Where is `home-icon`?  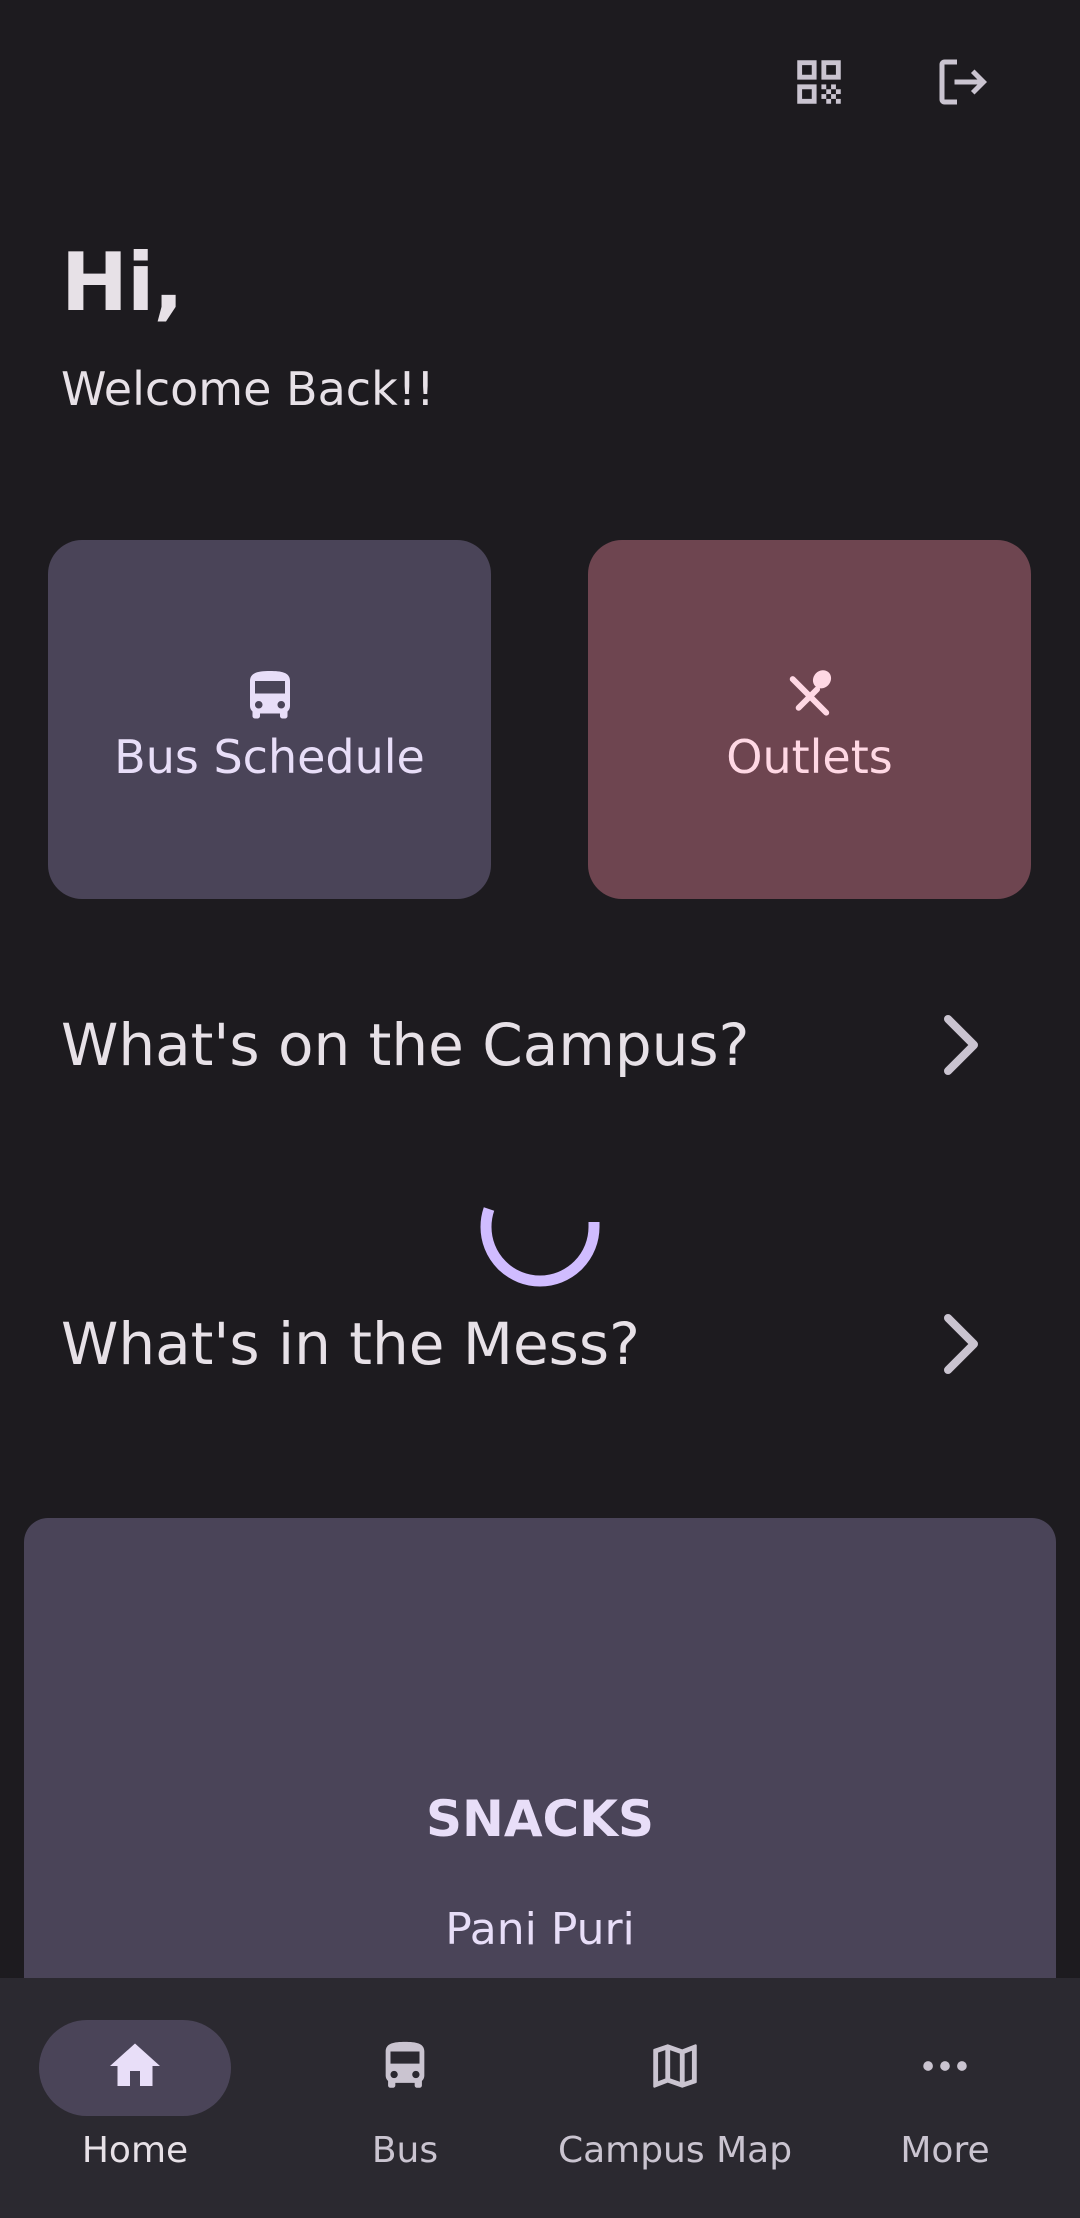 home-icon is located at coordinates (135, 2068).